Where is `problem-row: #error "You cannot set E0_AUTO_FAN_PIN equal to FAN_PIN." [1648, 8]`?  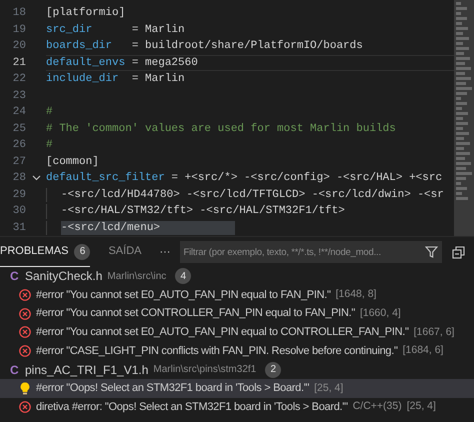
problem-row: #error "You cannot set E0_AUTO_FAN_PIN equal to FAN_PIN." [1648, 8] is located at coordinates (237, 295).